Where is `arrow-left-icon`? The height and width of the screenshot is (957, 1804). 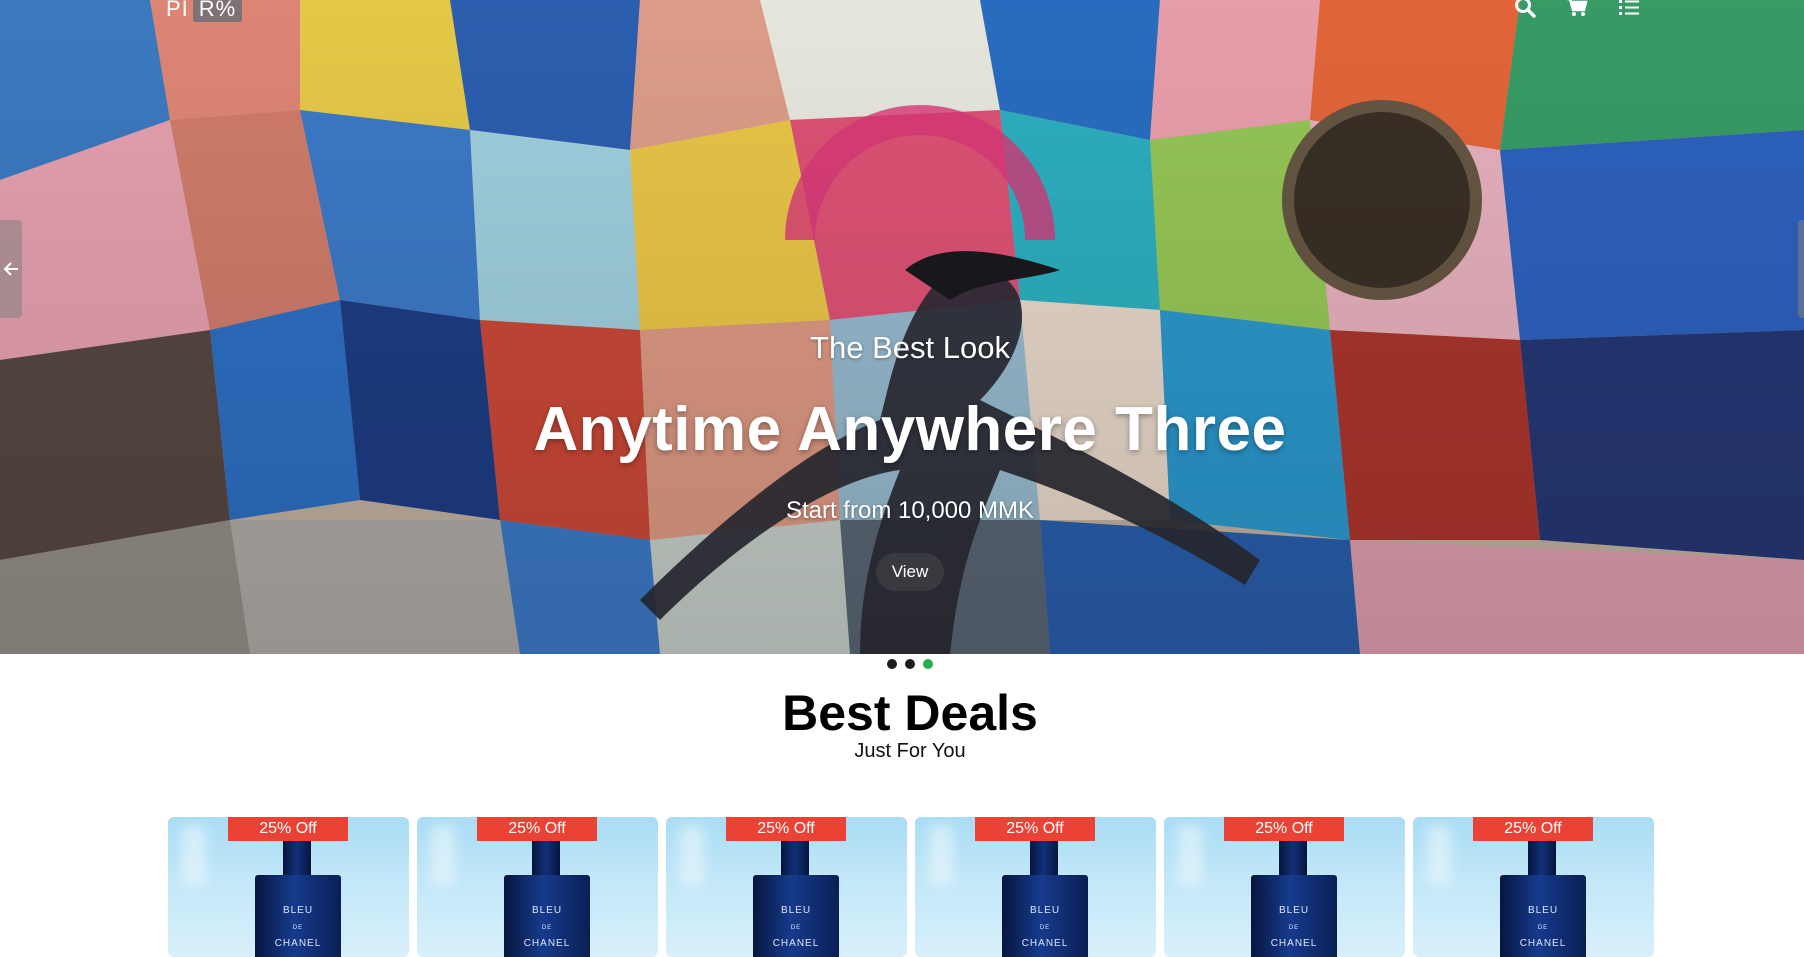
arrow-left-icon is located at coordinates (10, 269).